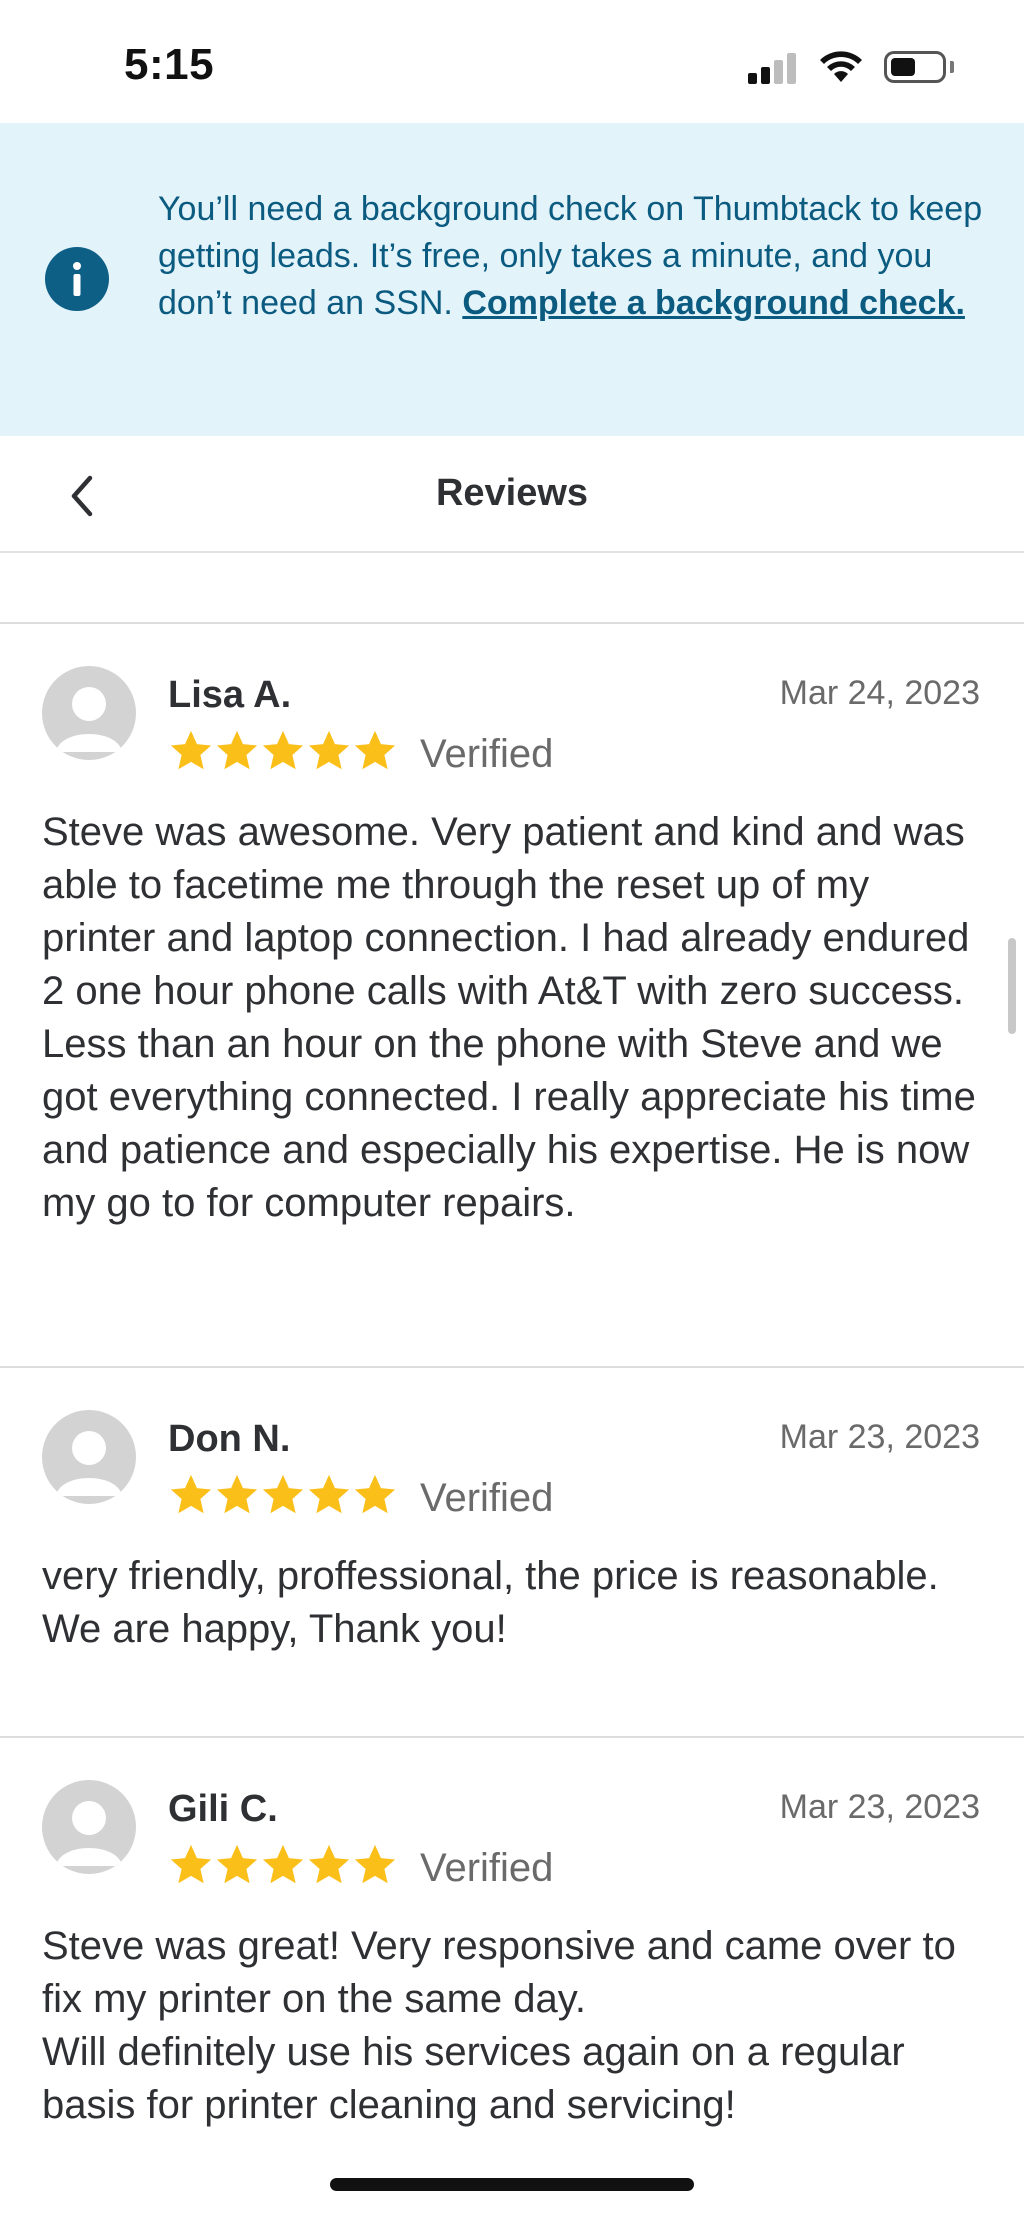  What do you see at coordinates (229, 1439) in the screenshot?
I see `reviewer-name: Don N.` at bounding box center [229, 1439].